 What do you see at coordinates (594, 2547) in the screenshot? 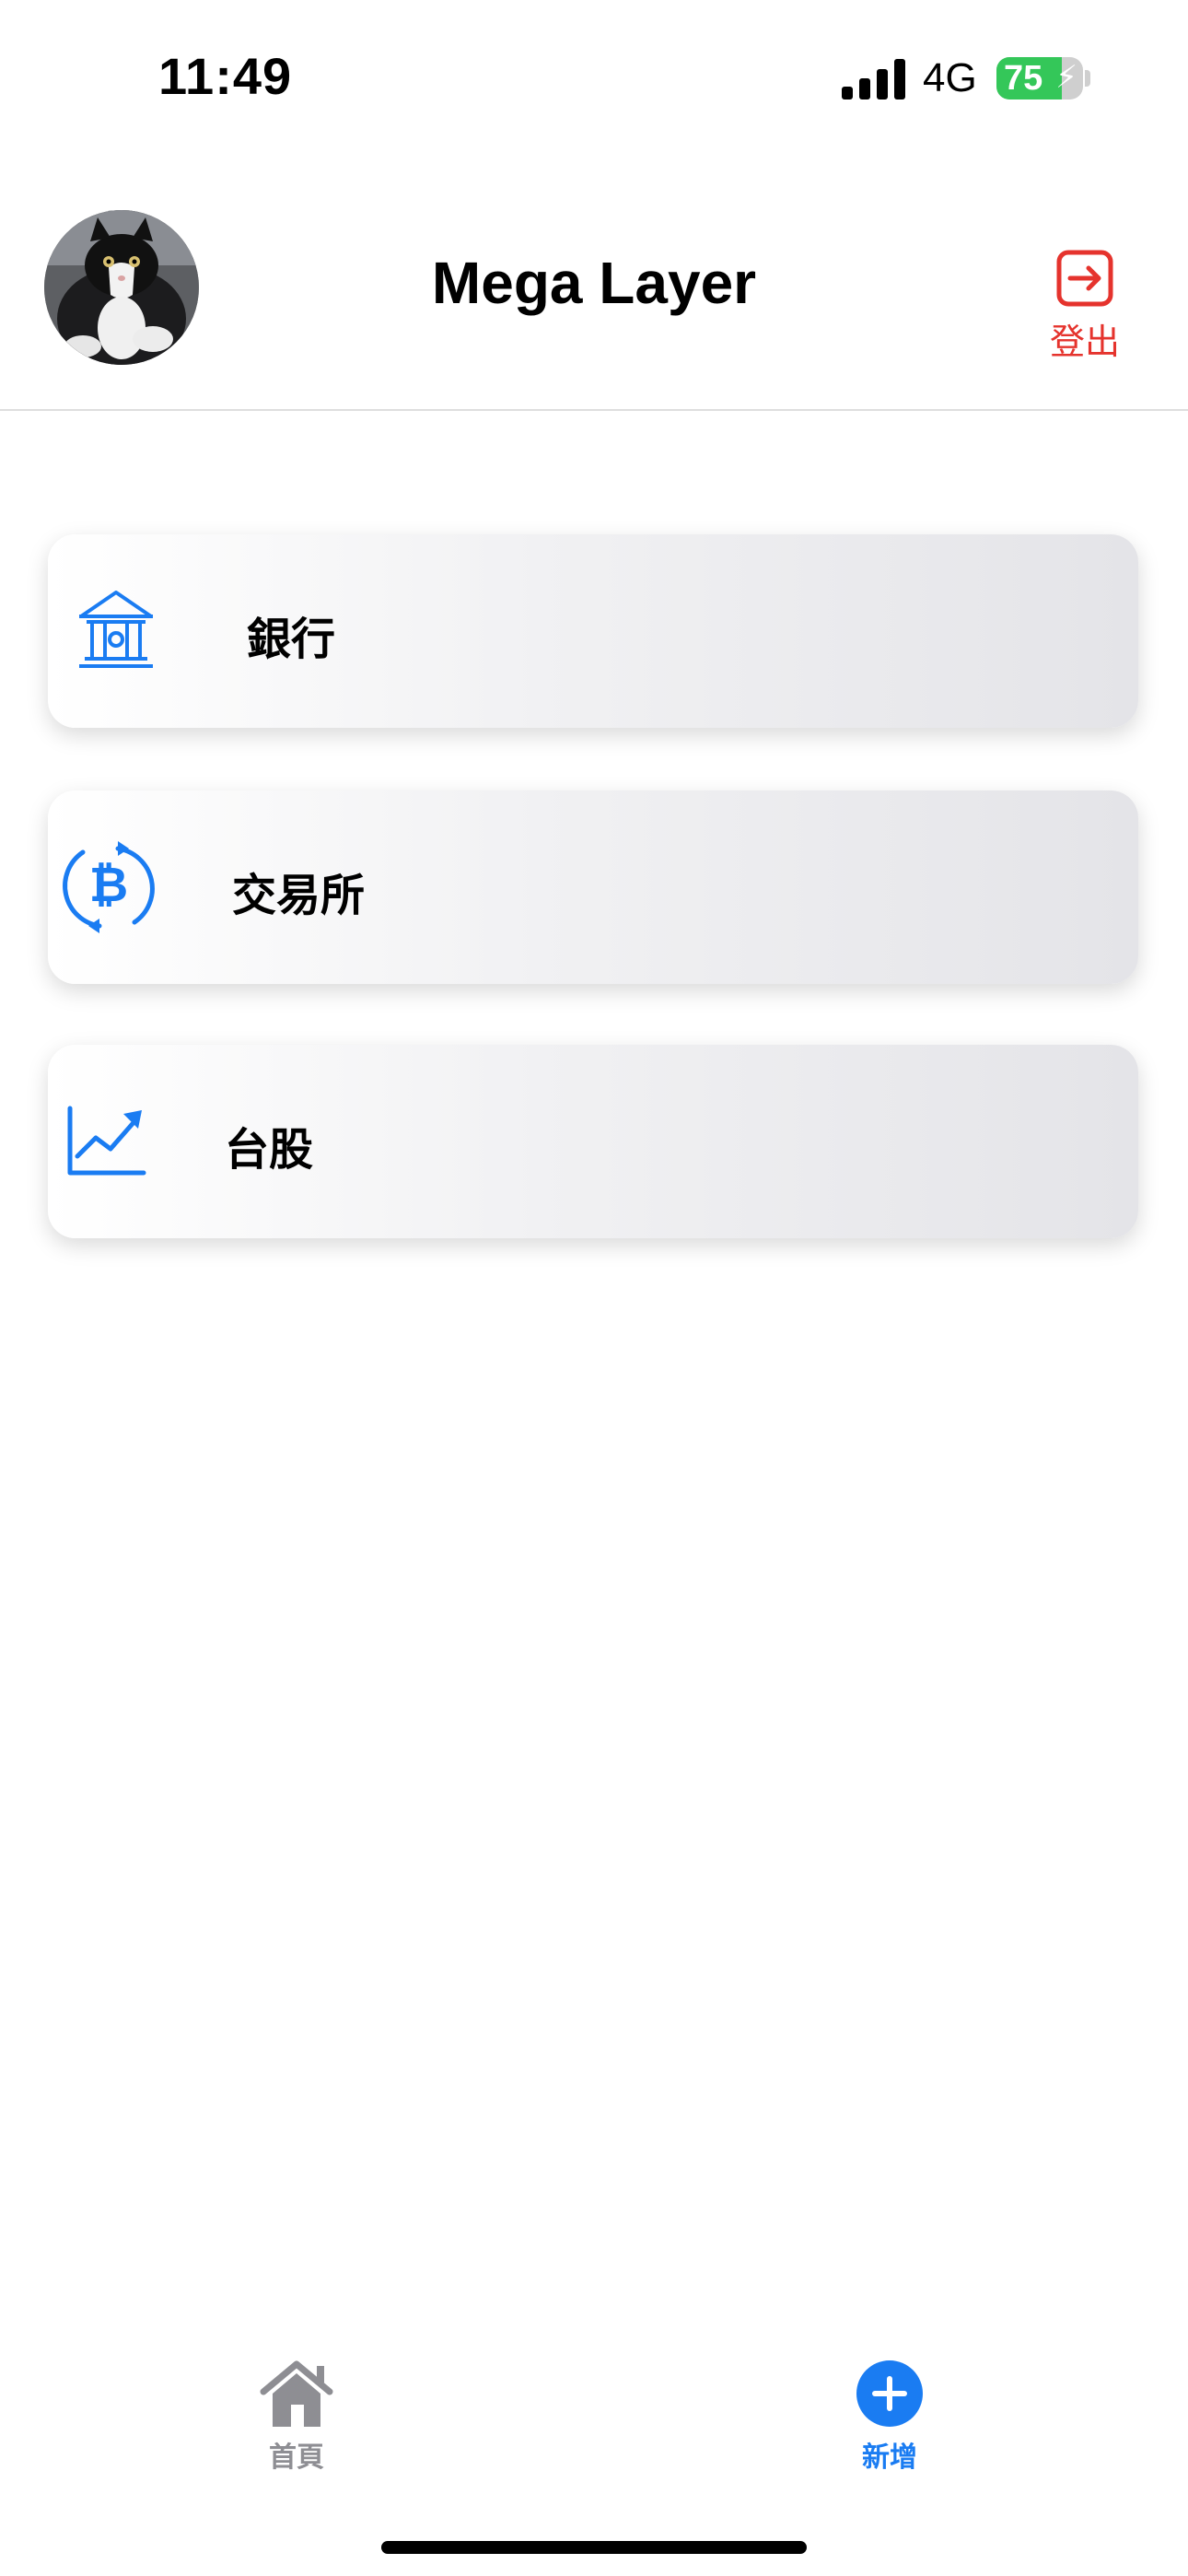
I see `home-indicator` at bounding box center [594, 2547].